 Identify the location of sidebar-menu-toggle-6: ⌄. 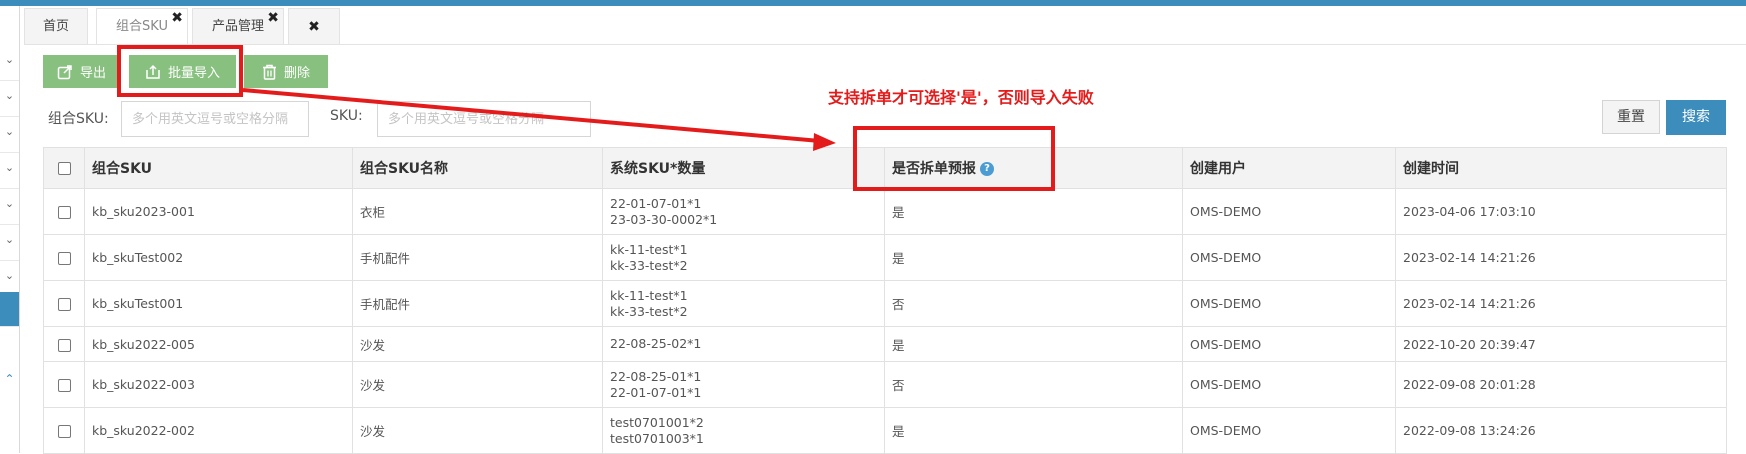
(9, 240).